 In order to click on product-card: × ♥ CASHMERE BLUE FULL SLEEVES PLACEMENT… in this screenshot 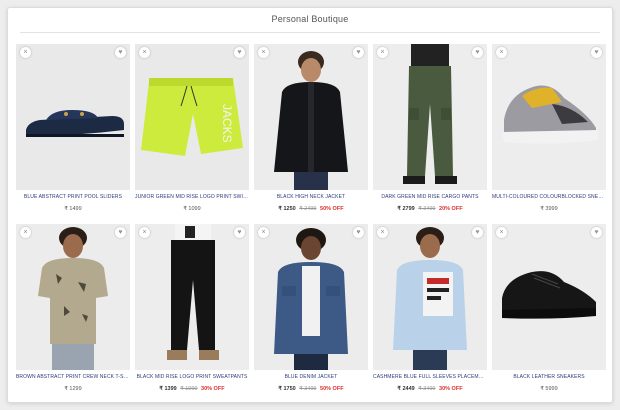, I will do `click(430, 309)`.